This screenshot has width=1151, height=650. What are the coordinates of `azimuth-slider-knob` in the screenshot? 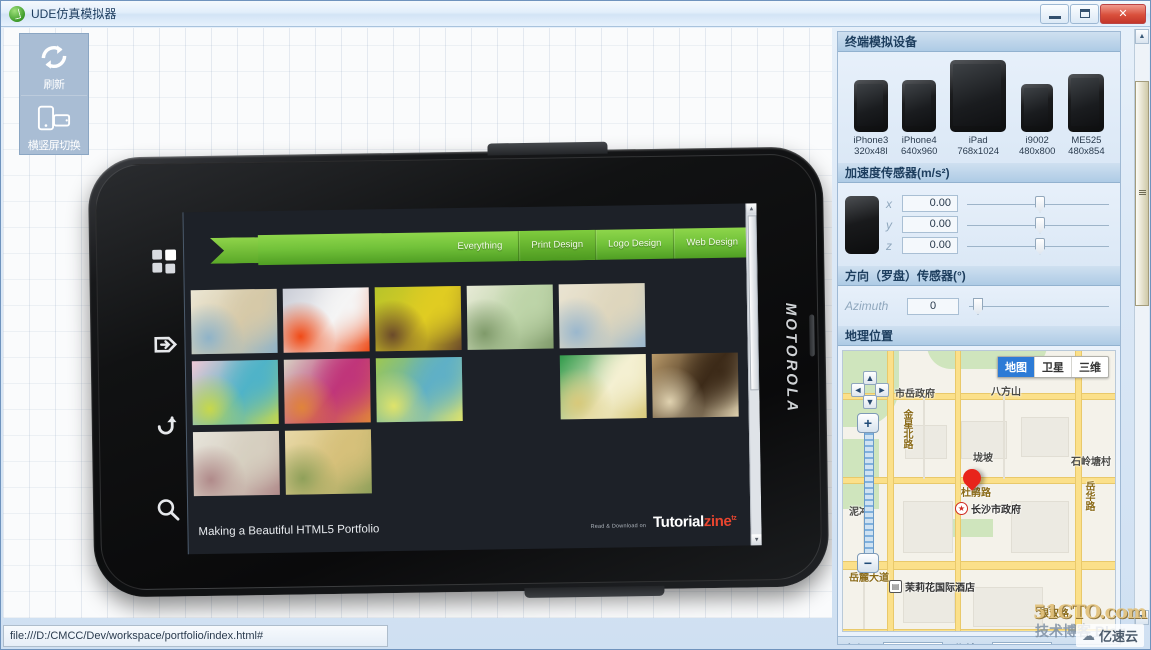 It's located at (978, 306).